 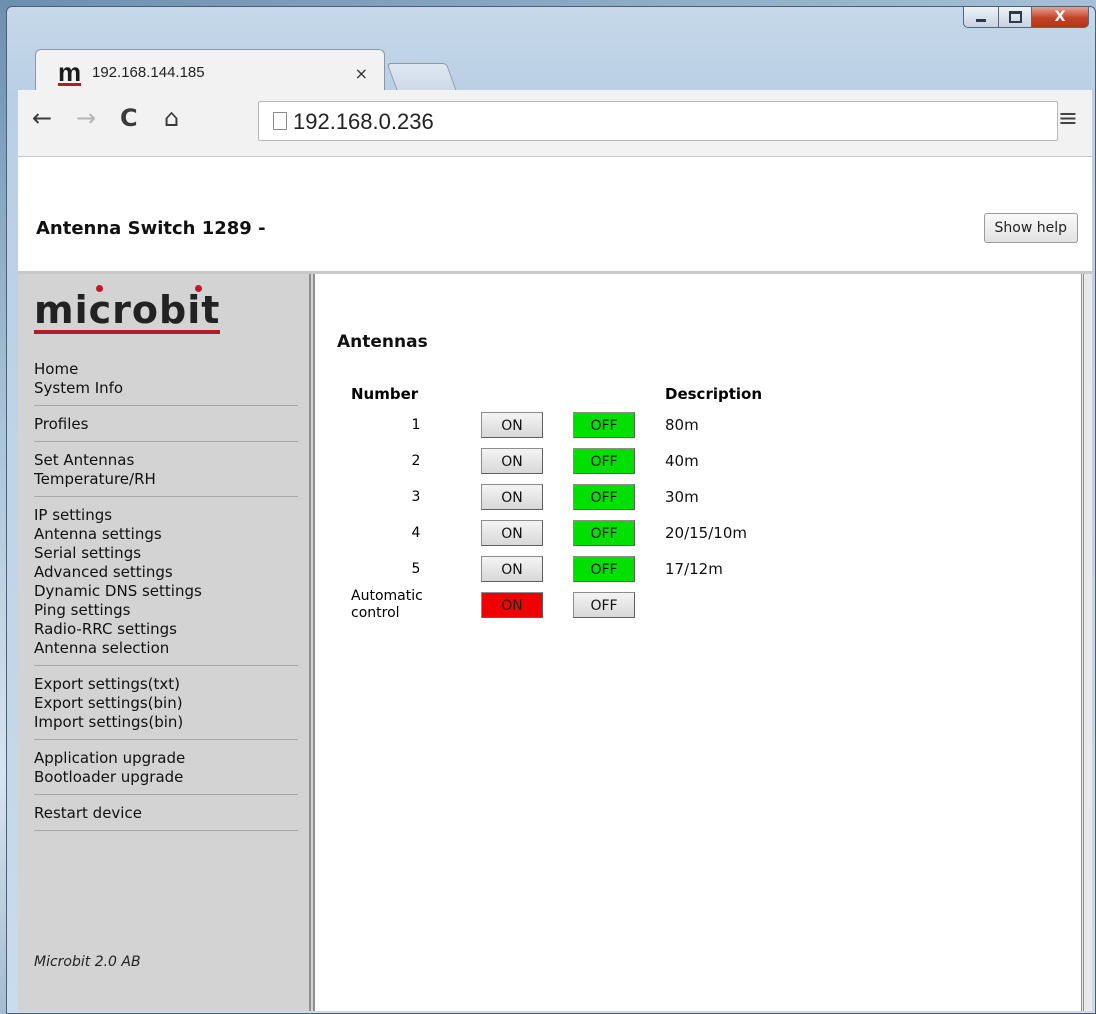 What do you see at coordinates (375, 613) in the screenshot?
I see `auto-label-line: control` at bounding box center [375, 613].